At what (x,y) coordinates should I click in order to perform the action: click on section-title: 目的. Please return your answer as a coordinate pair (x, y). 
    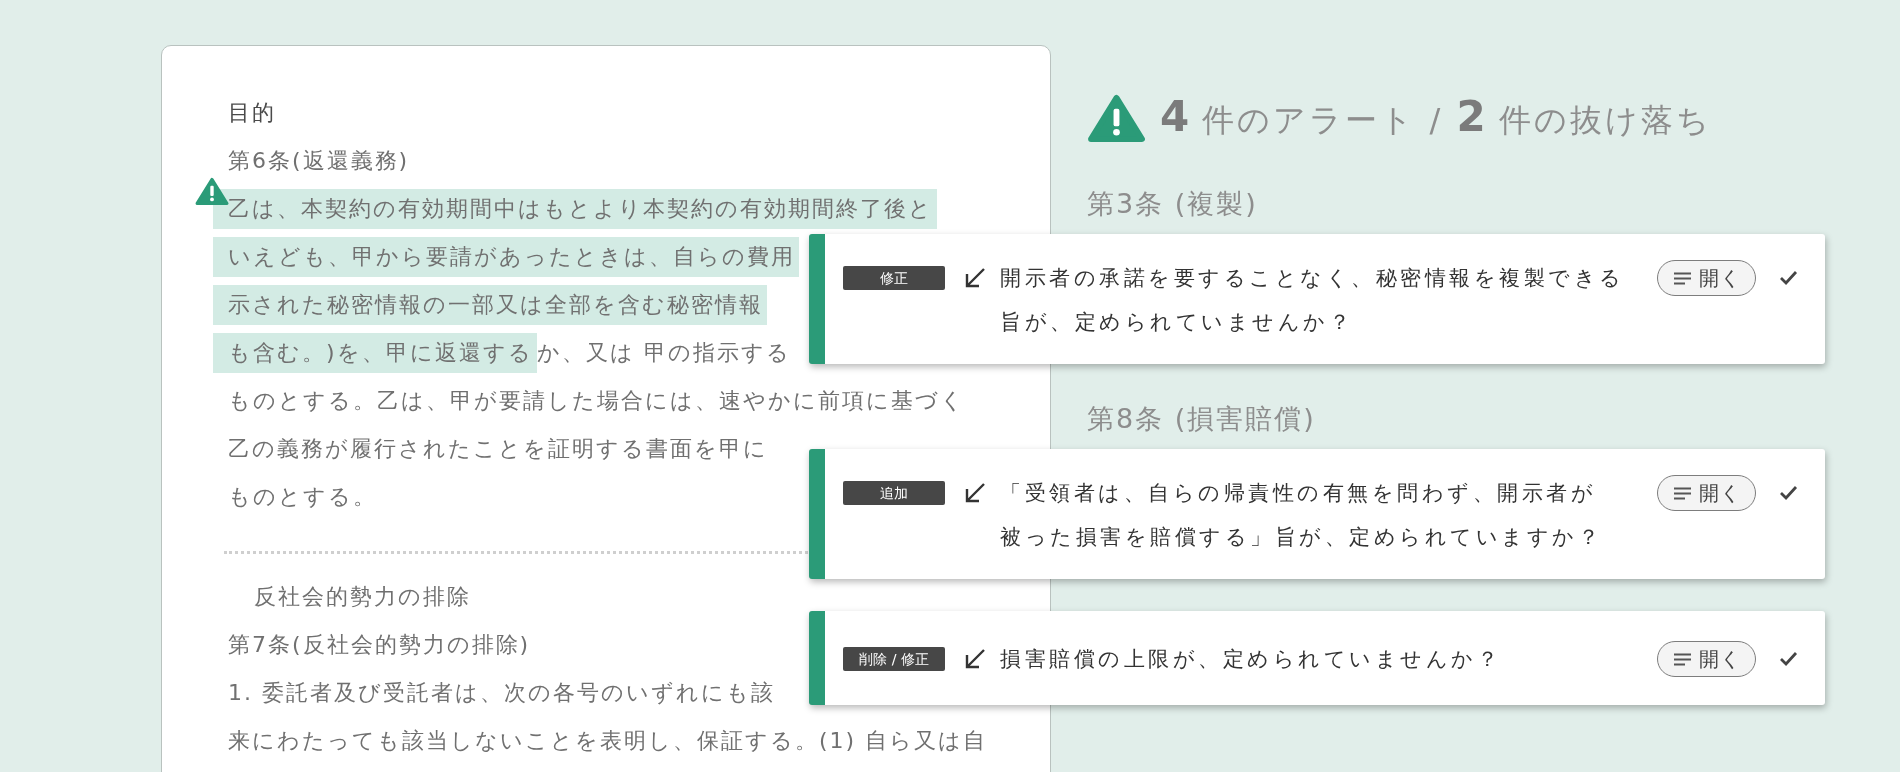
    Looking at the image, I should click on (252, 113).